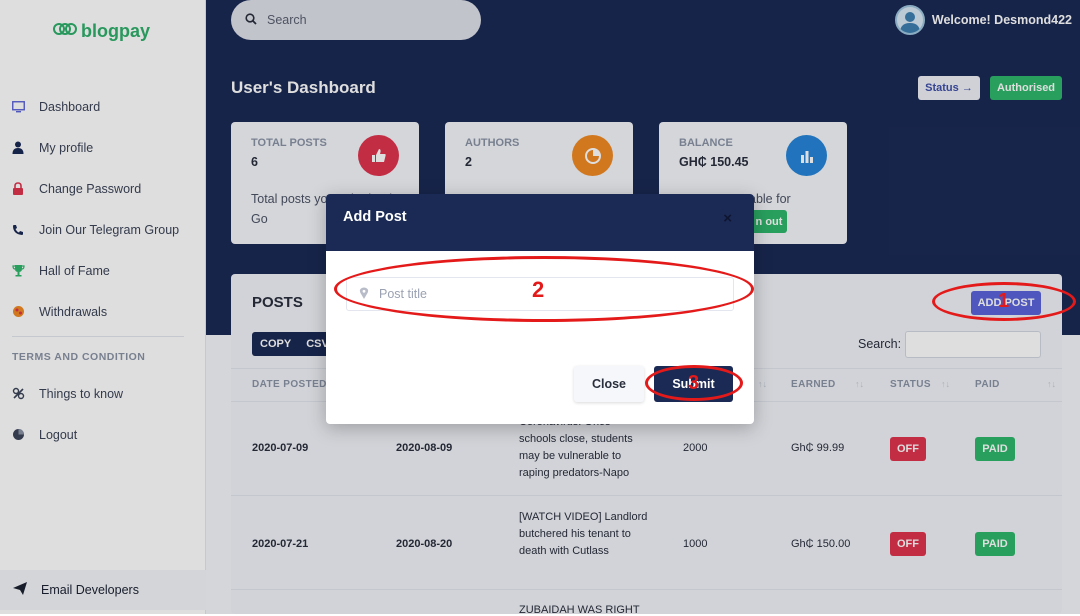 The image size is (1080, 616). I want to click on close-button: Close, so click(609, 384).